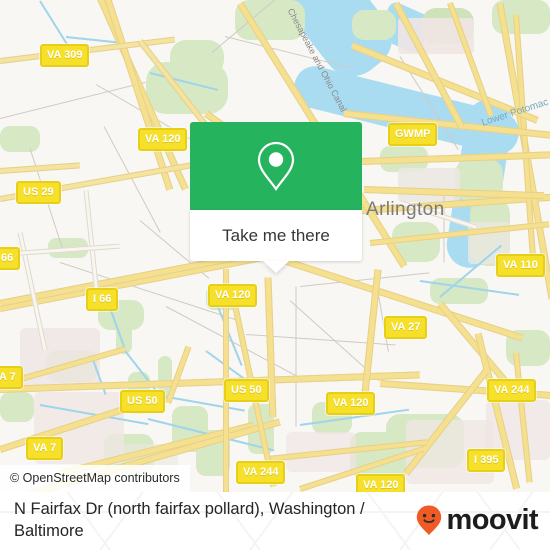 The width and height of the screenshot is (550, 550). Describe the element at coordinates (520, 265) in the screenshot. I see `road-shield: VA 110` at that location.